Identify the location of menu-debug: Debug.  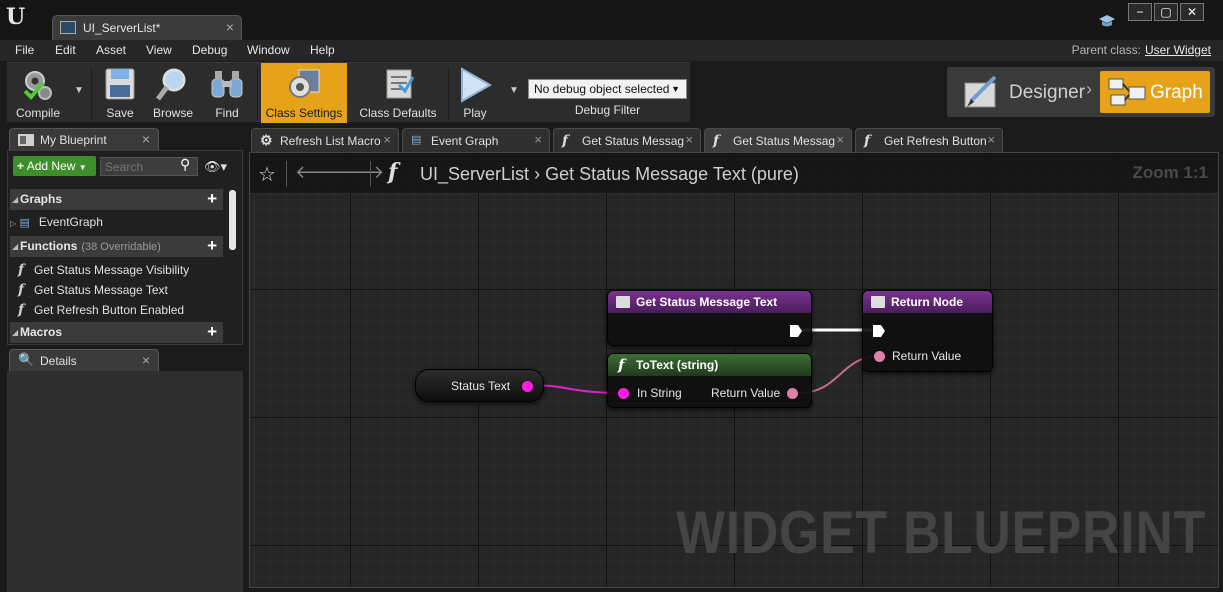
(209, 50).